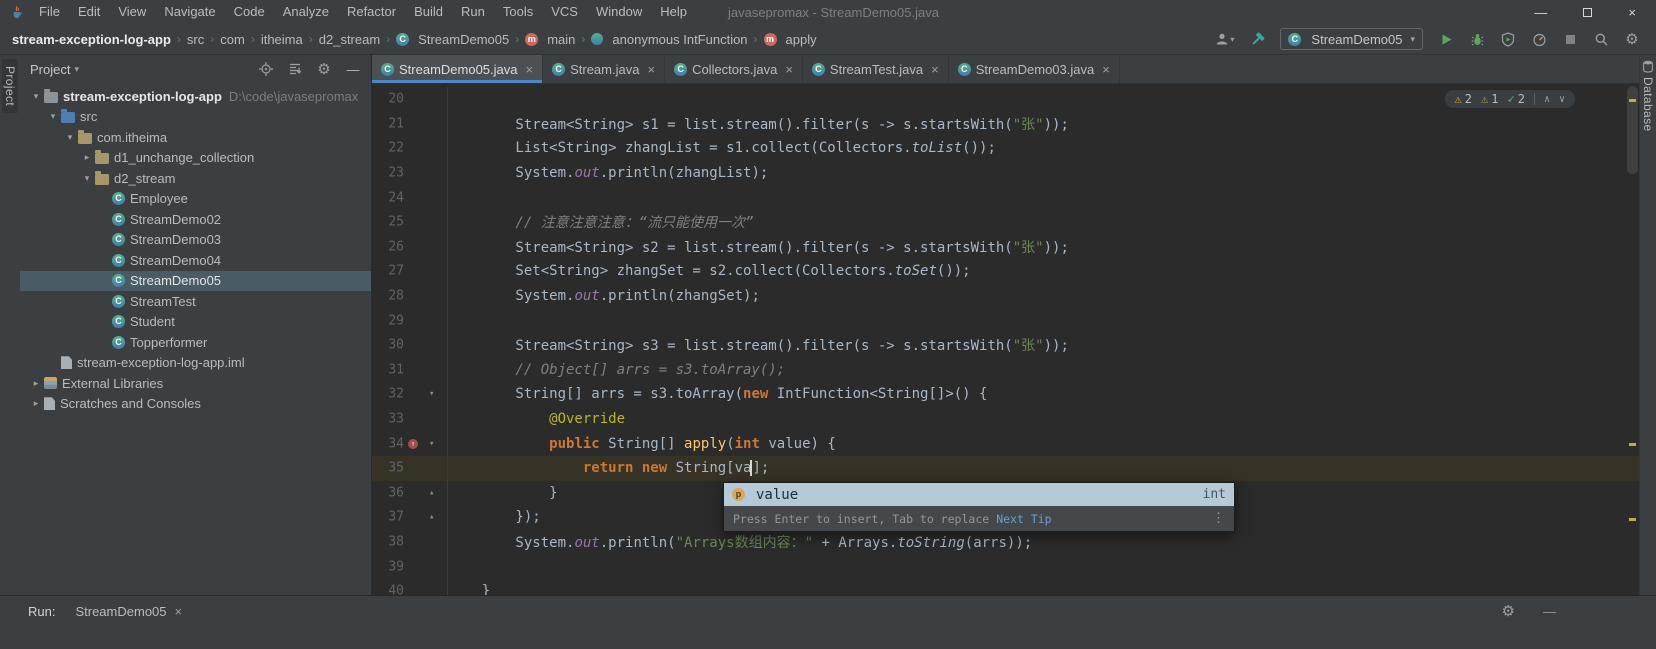 This screenshot has height=649, width=1656. What do you see at coordinates (349, 39) in the screenshot?
I see `breadcrumb-item-d2-stream: d2_stream` at bounding box center [349, 39].